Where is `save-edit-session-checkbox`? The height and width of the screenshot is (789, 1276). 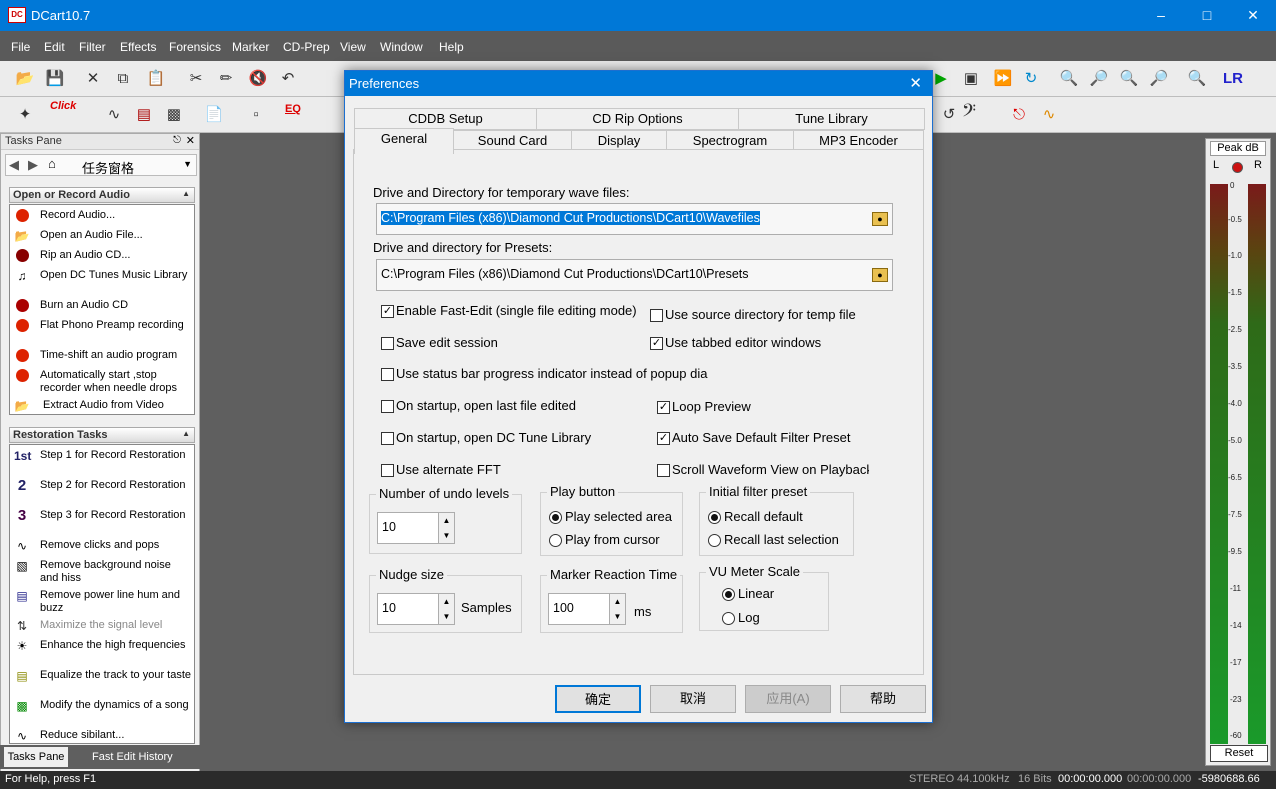
save-edit-session-checkbox is located at coordinates (387, 343).